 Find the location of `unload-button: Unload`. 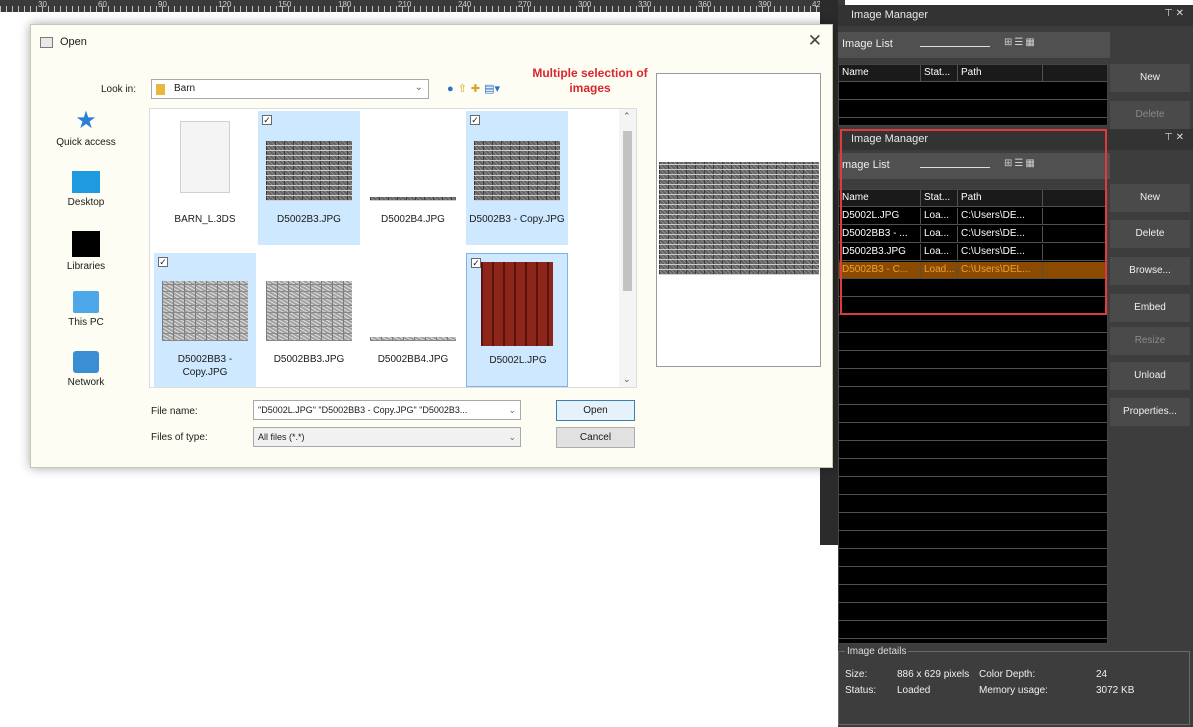

unload-button: Unload is located at coordinates (1150, 376).